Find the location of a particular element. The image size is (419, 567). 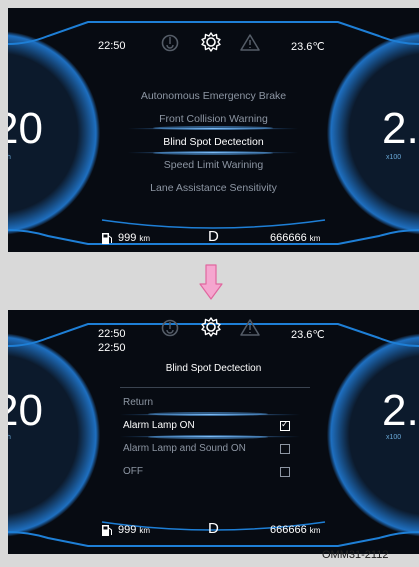

alarm-lamp-and-sound-checkbox is located at coordinates (285, 449).